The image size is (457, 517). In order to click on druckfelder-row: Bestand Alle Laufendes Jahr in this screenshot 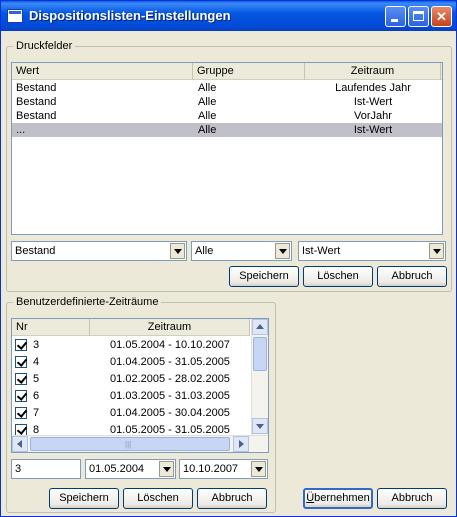, I will do `click(227, 88)`.